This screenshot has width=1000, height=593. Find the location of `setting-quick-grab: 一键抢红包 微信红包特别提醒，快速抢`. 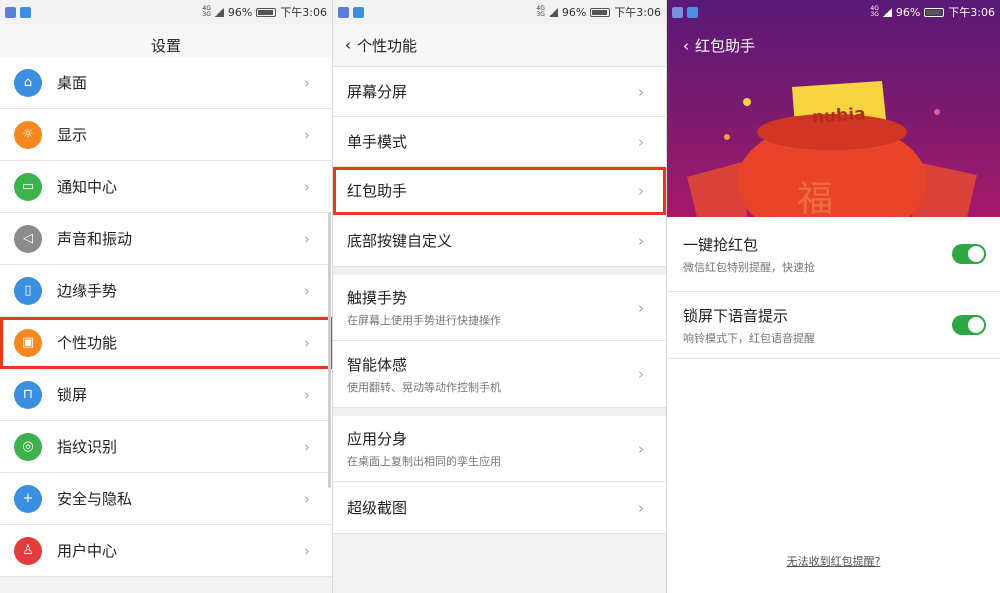

setting-quick-grab: 一键抢红包 微信红包特别提醒，快速抢 is located at coordinates (833, 254).